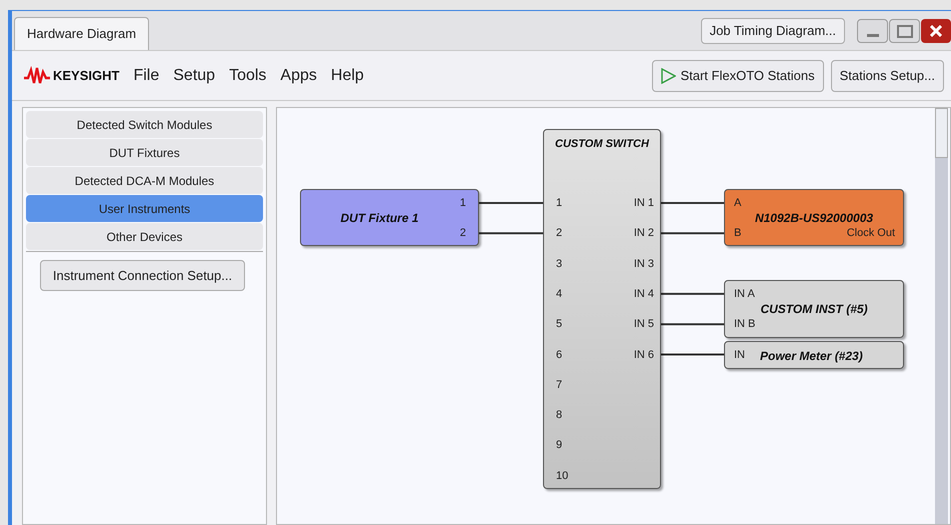 The height and width of the screenshot is (525, 951). What do you see at coordinates (738, 233) in the screenshot?
I see `port-label: B` at bounding box center [738, 233].